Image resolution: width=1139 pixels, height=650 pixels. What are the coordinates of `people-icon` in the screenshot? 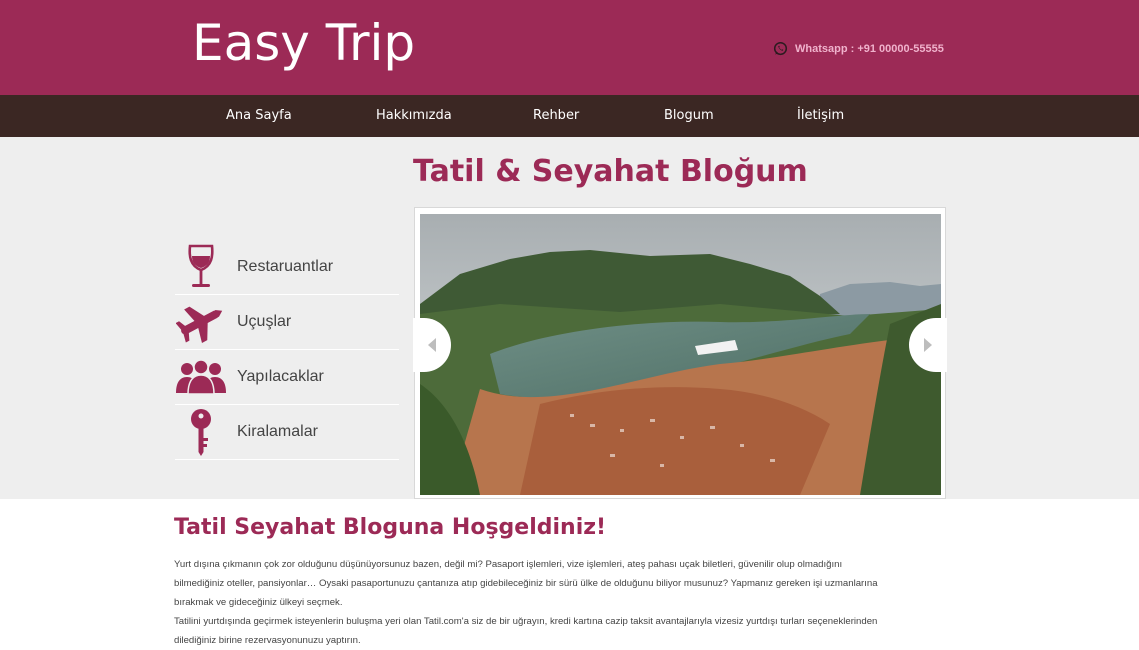 It's located at (201, 377).